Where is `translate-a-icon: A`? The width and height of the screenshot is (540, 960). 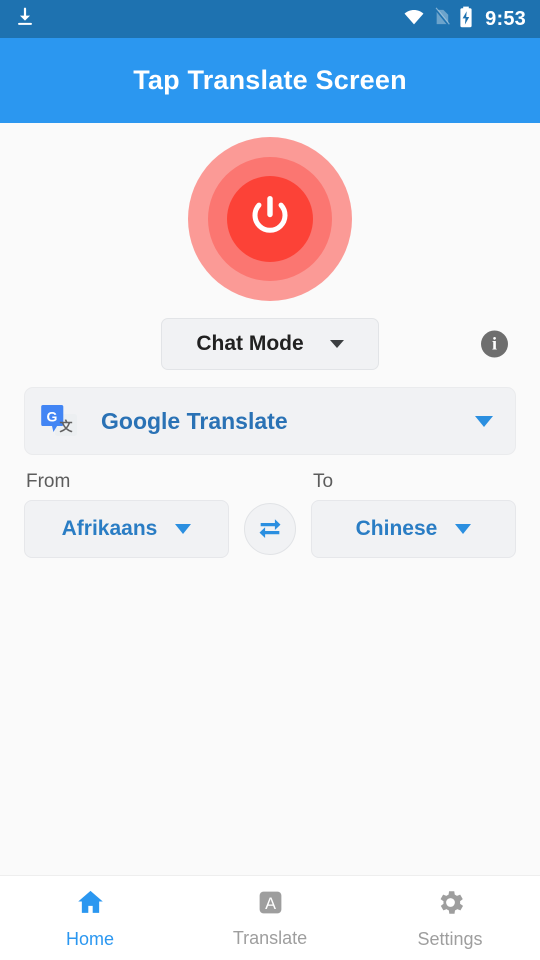 translate-a-icon: A is located at coordinates (270, 905).